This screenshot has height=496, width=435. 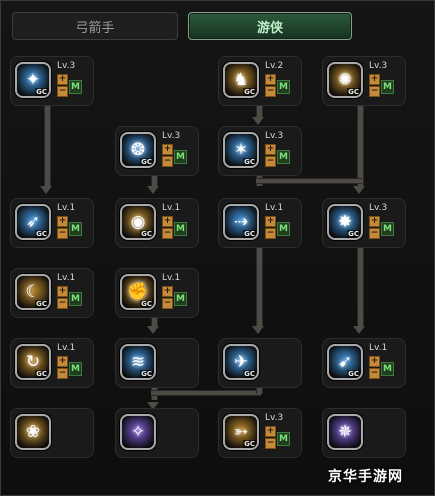 I want to click on skill-slot-r6c1: ❀, so click(x=52, y=433).